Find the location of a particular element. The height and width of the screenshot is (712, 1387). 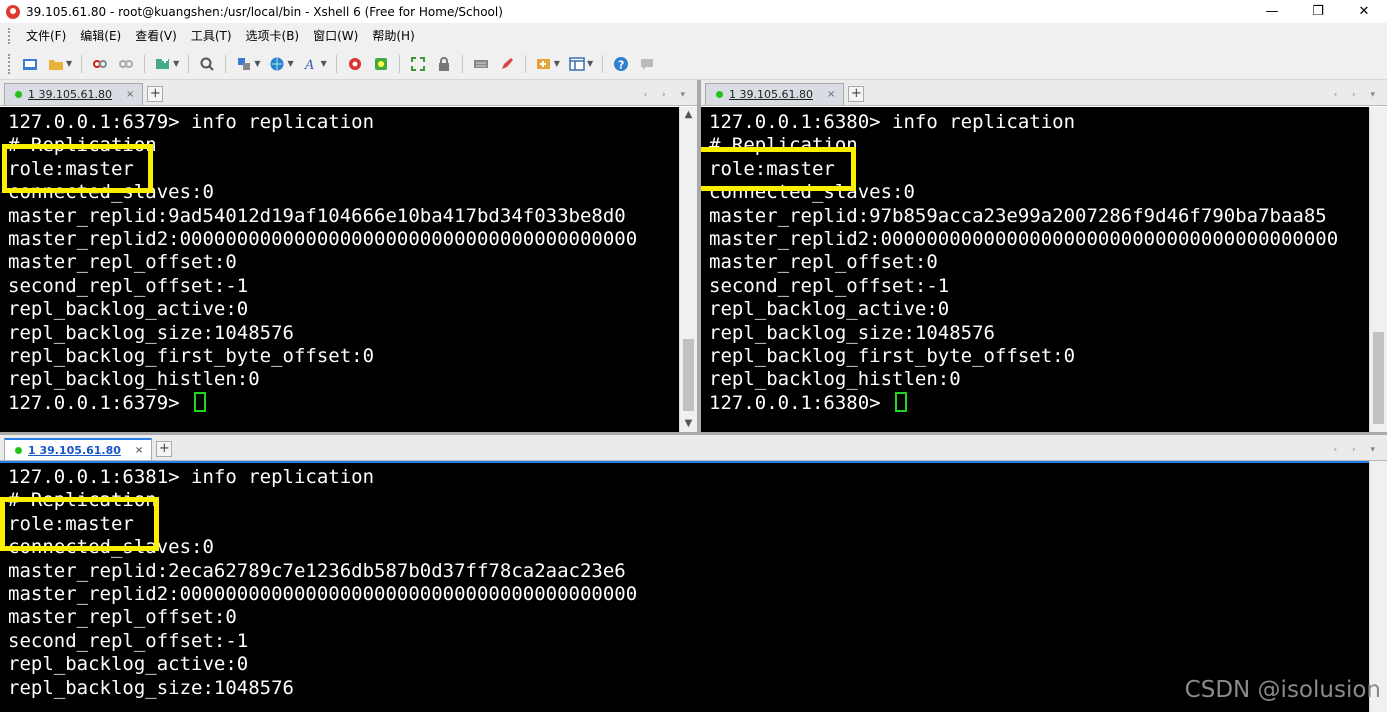

xftp-icon is located at coordinates (381, 64).